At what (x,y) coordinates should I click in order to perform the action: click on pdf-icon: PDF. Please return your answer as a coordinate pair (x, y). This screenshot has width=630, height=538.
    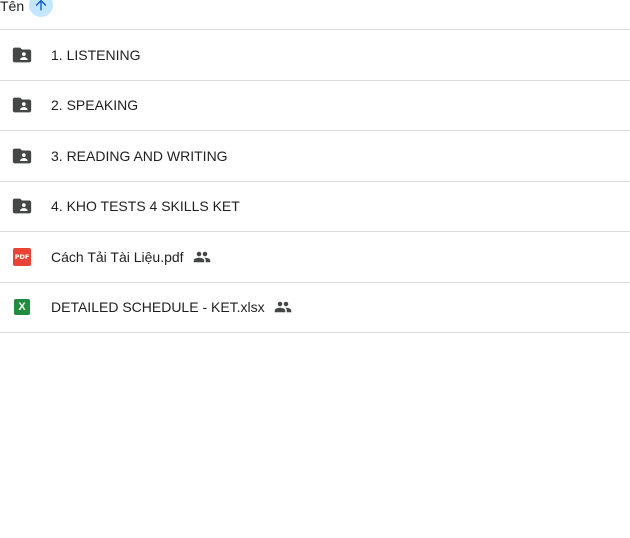
    Looking at the image, I should click on (22, 257).